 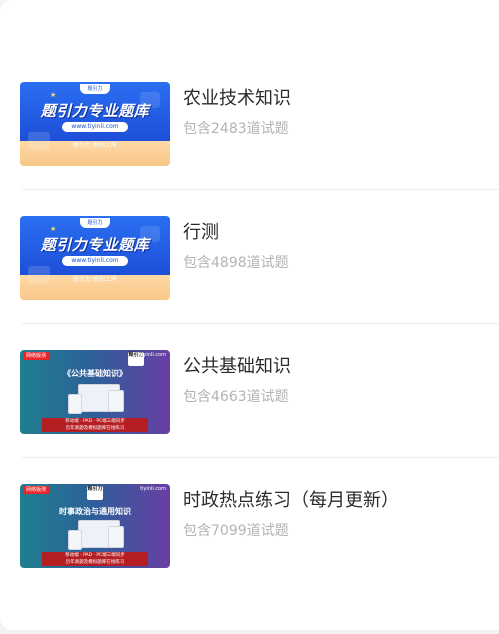 I want to click on item-question-count: 包含4898道试题, so click(x=236, y=263).